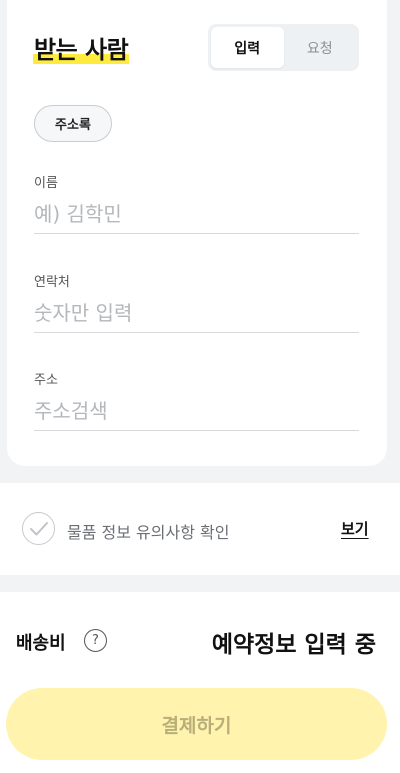 The width and height of the screenshot is (400, 773). I want to click on name-field: 이름, so click(196, 203).